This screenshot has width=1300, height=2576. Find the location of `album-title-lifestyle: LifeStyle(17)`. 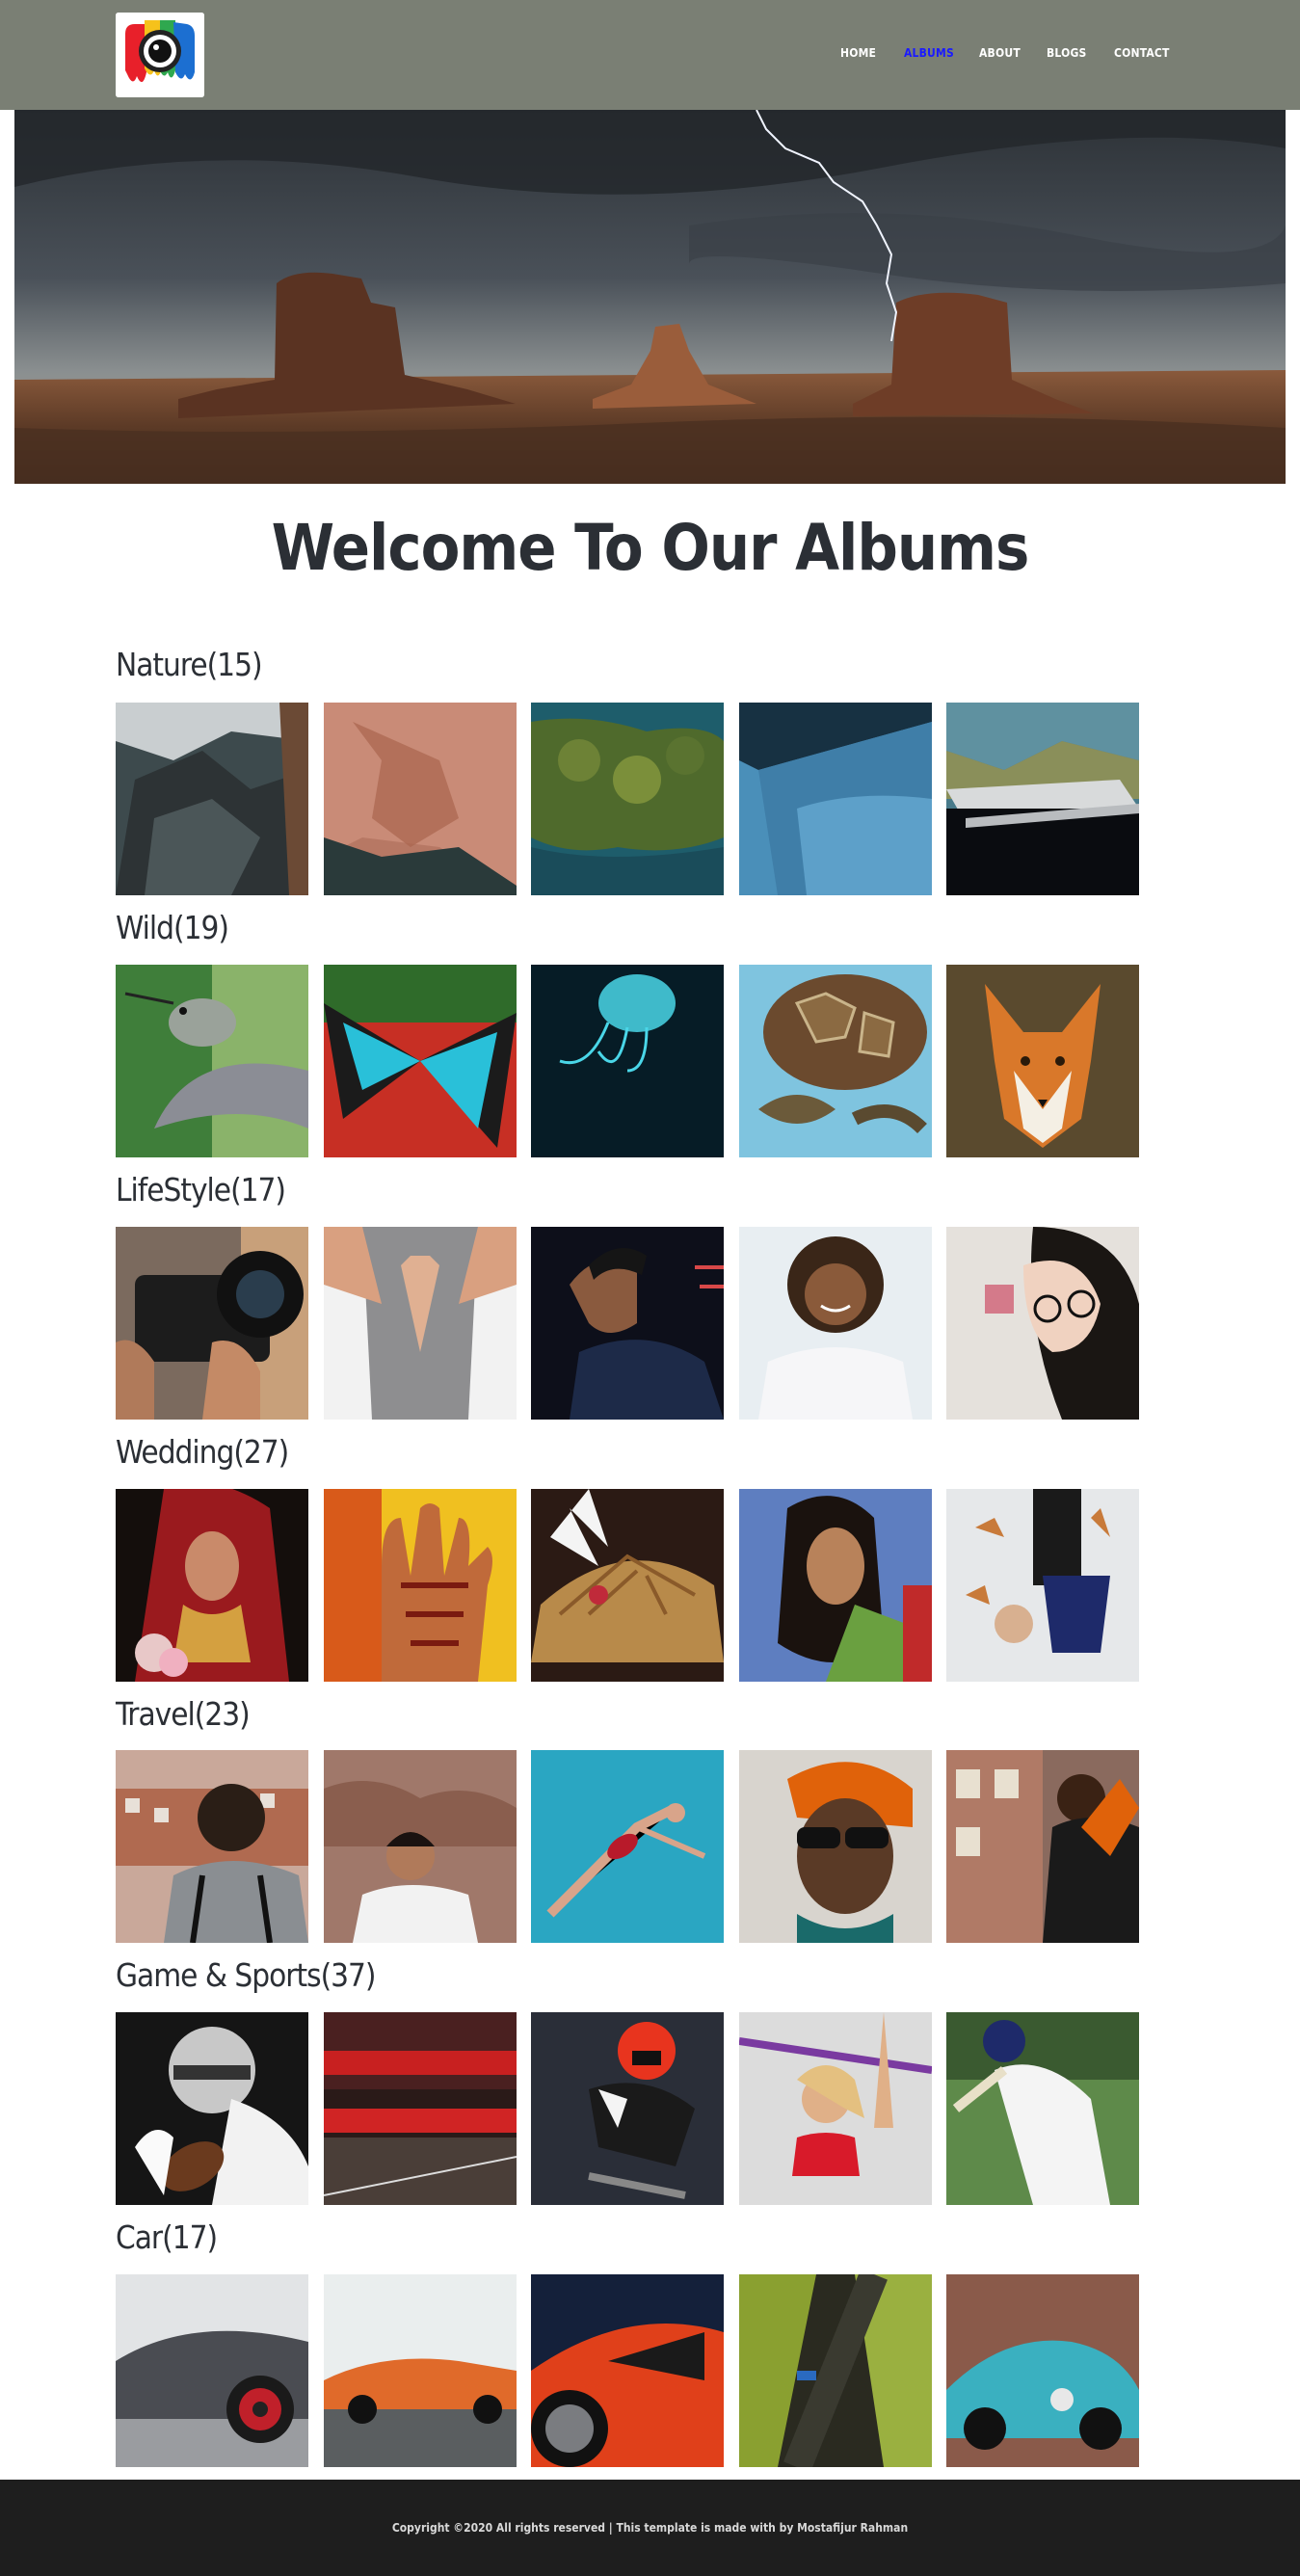

album-title-lifestyle: LifeStyle(17) is located at coordinates (201, 1189).